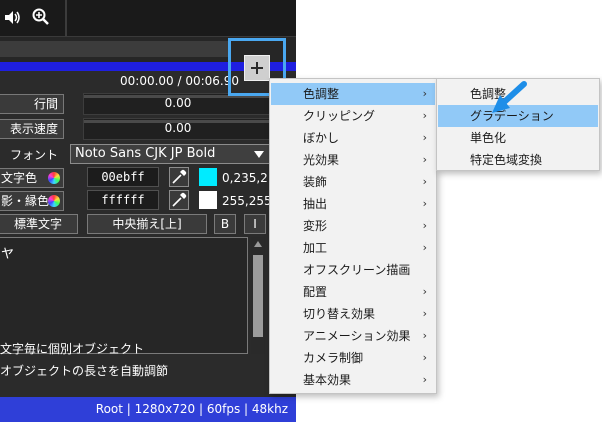  What do you see at coordinates (327, 380) in the screenshot?
I see `menu-main-item-label: 基本効果` at bounding box center [327, 380].